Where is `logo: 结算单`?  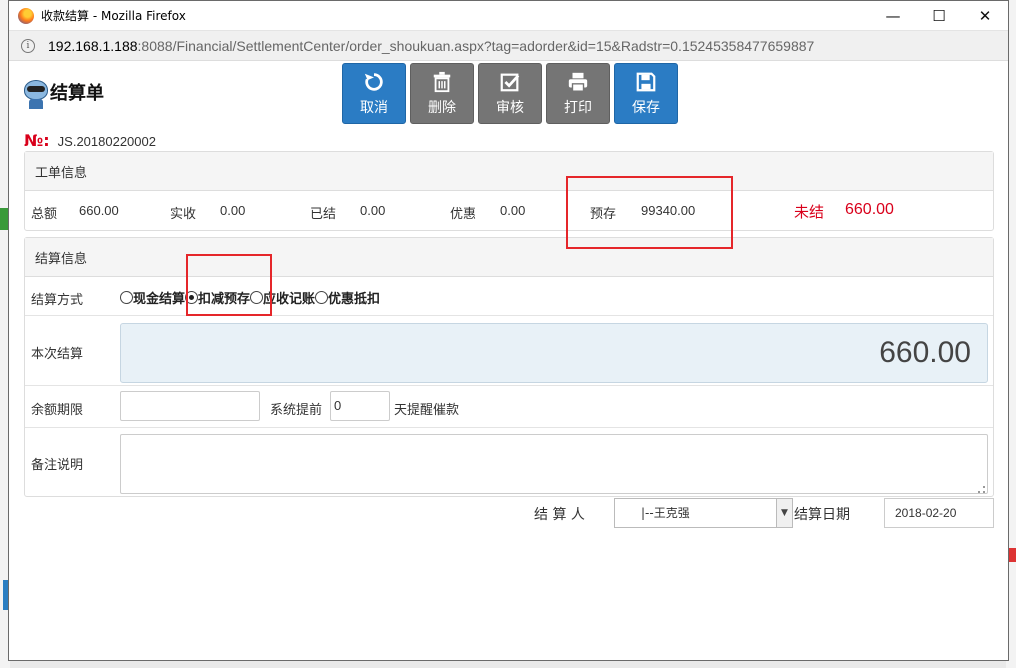
logo: 结算单 is located at coordinates (64, 92).